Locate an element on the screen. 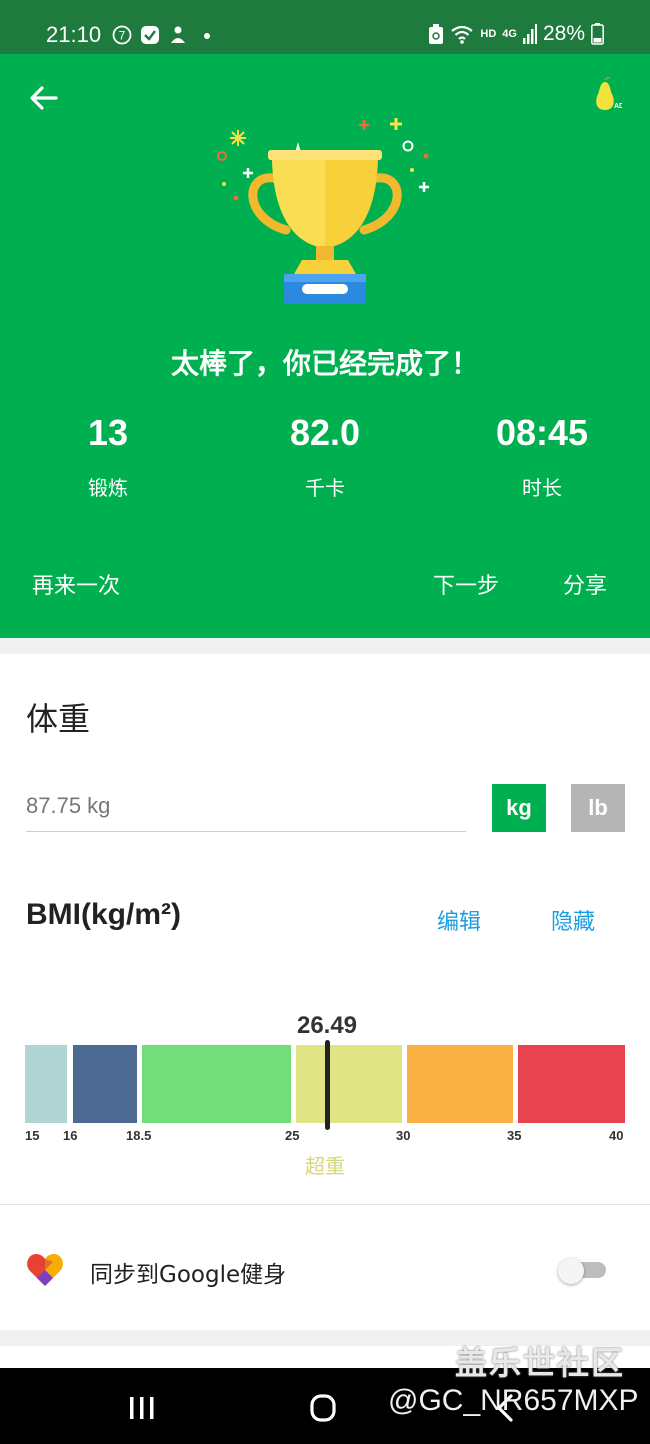  bmi-title: BMI(kg/m²) is located at coordinates (103, 914).